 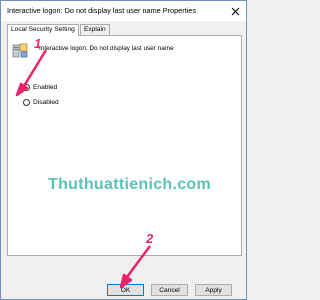 I want to click on tab-local-security-setting: Local Security Setting, so click(x=43, y=30).